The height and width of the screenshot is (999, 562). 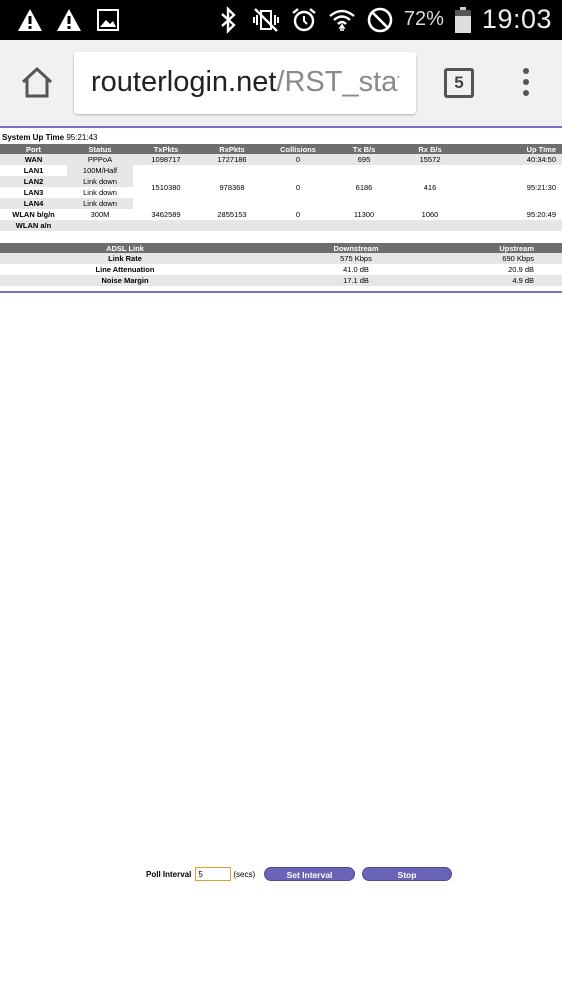 I want to click on status-cell, so click(x=100, y=225).